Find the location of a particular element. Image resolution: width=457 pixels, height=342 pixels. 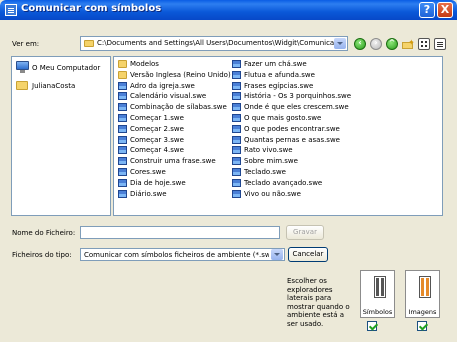

up-folder-icon: ^ is located at coordinates (392, 44).